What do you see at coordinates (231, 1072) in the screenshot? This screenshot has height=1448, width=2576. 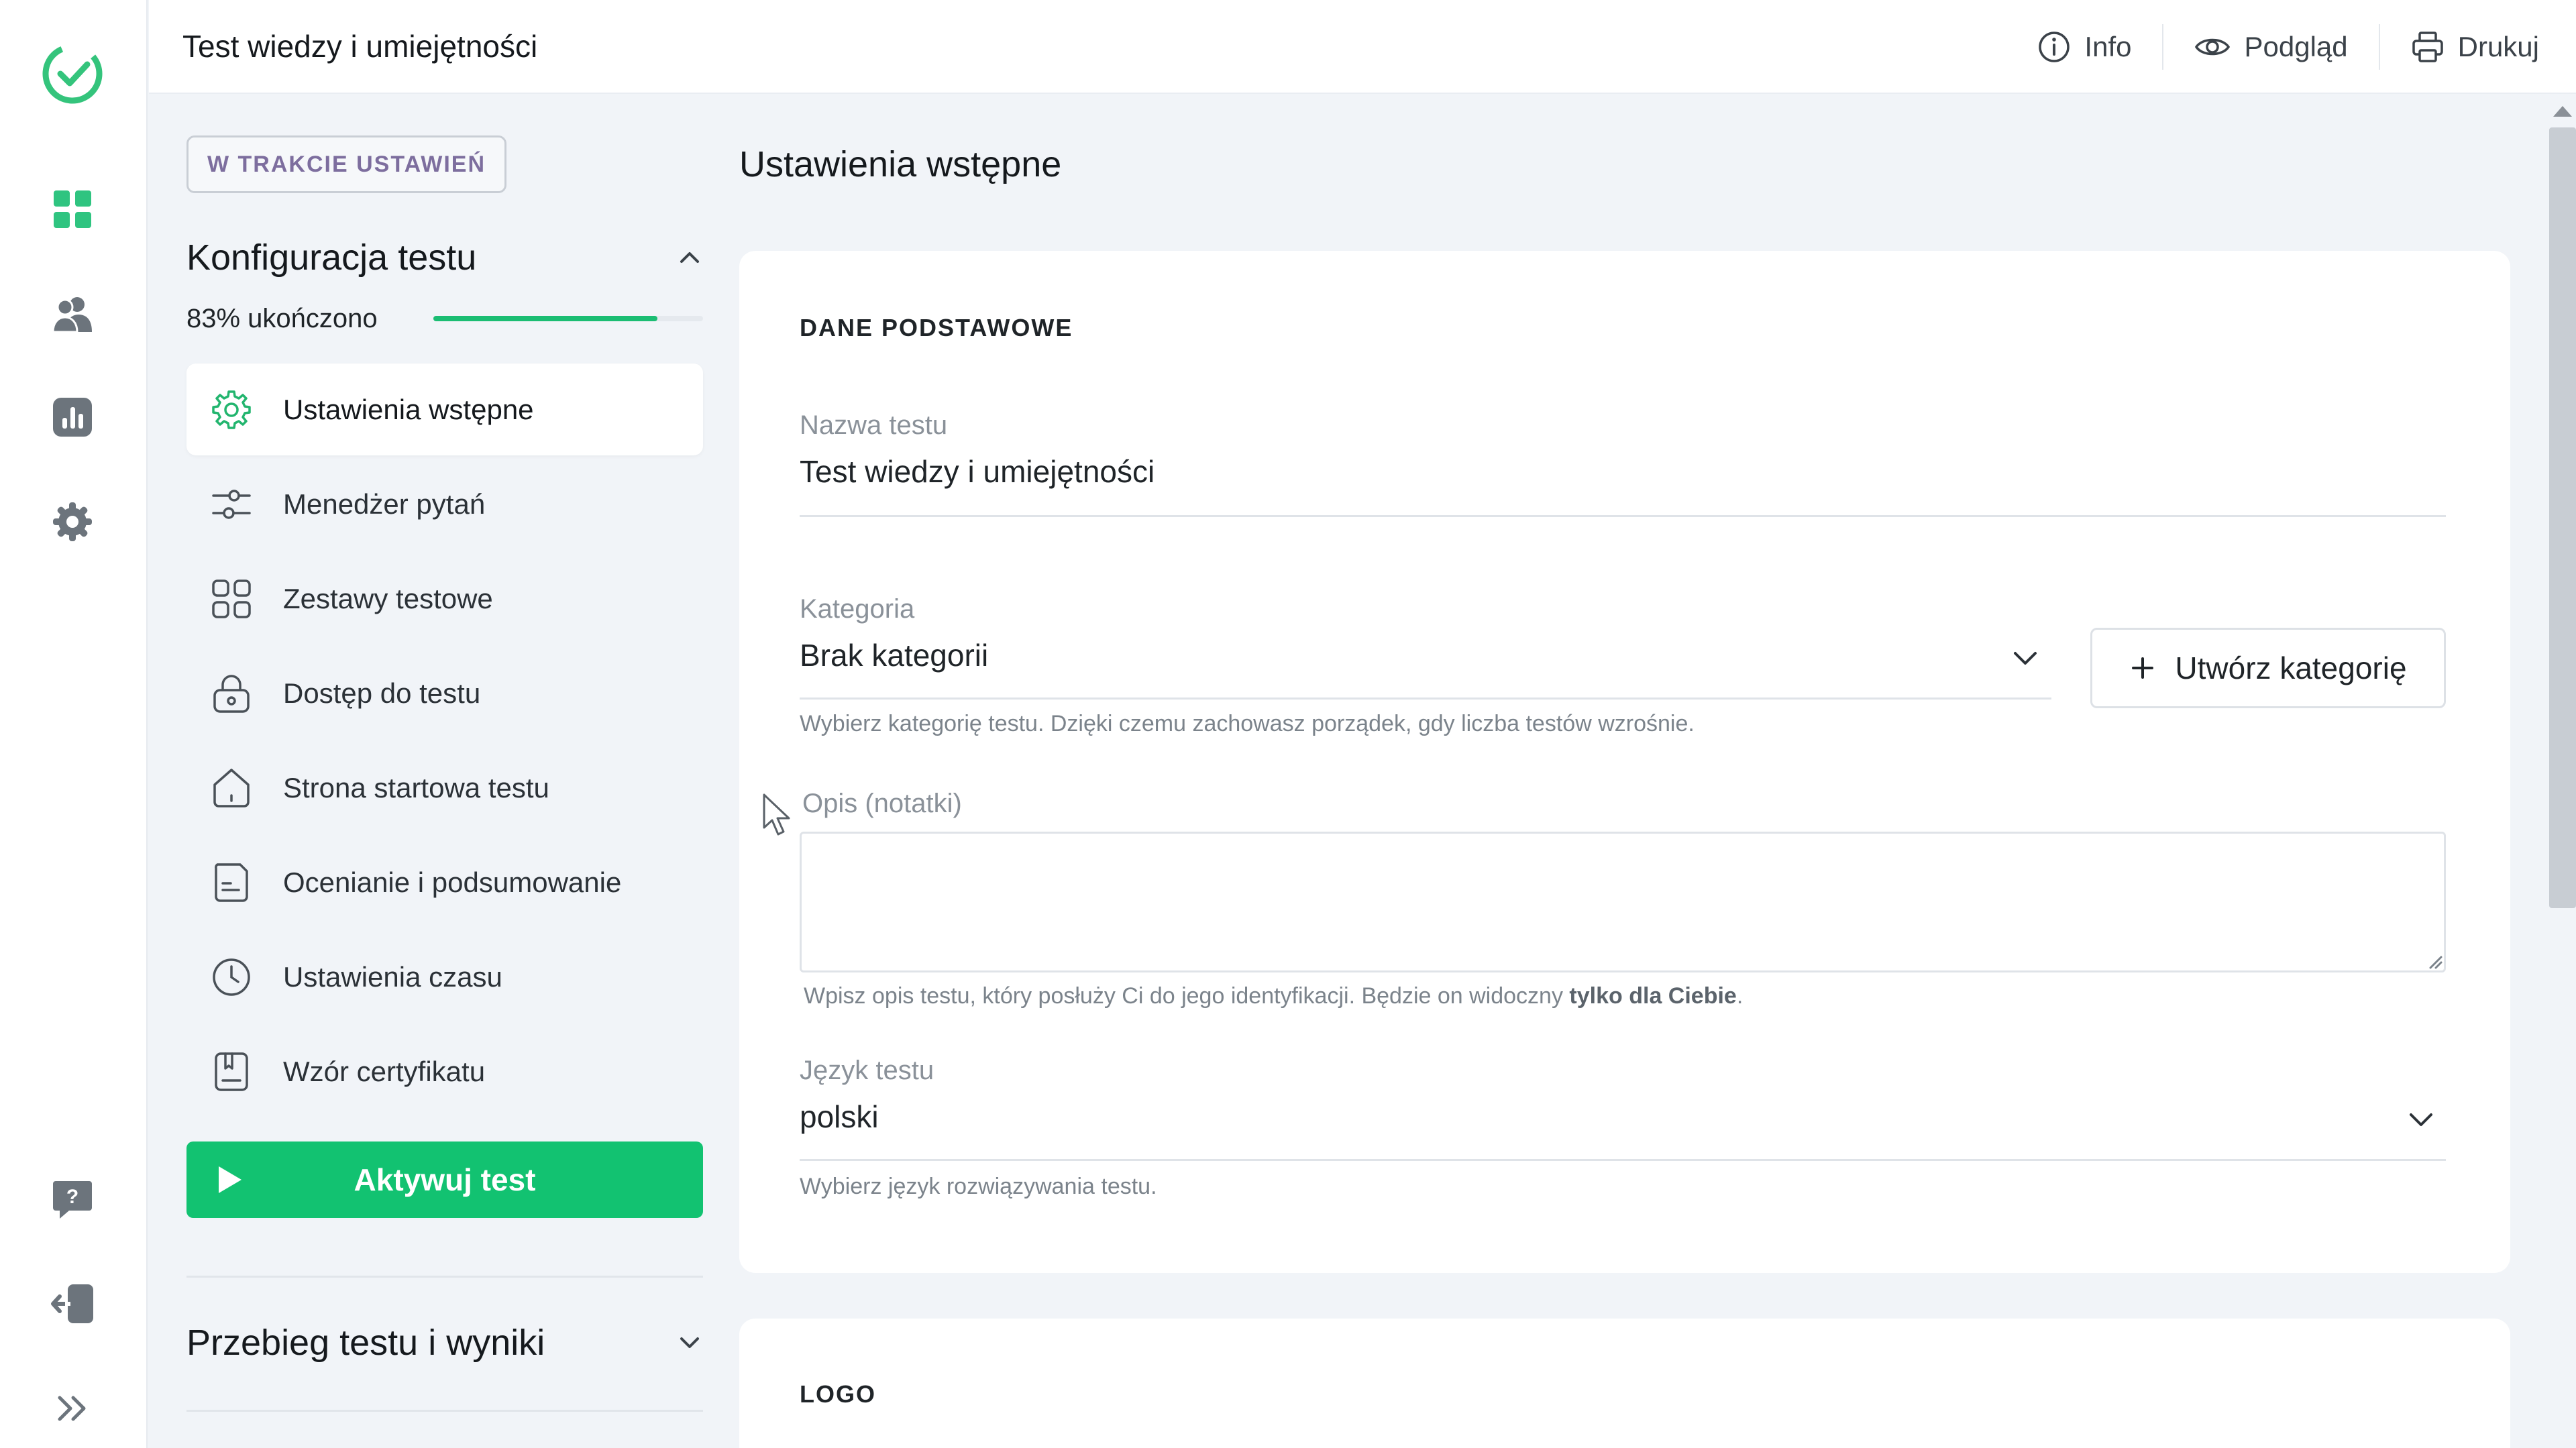 I see `certificate-icon` at bounding box center [231, 1072].